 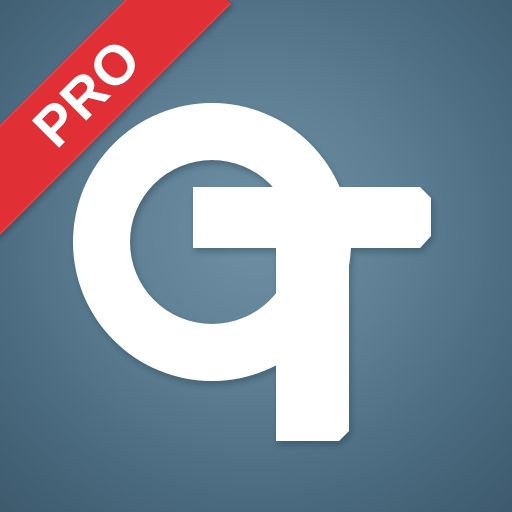 I want to click on t-crossbar, so click(x=312, y=217).